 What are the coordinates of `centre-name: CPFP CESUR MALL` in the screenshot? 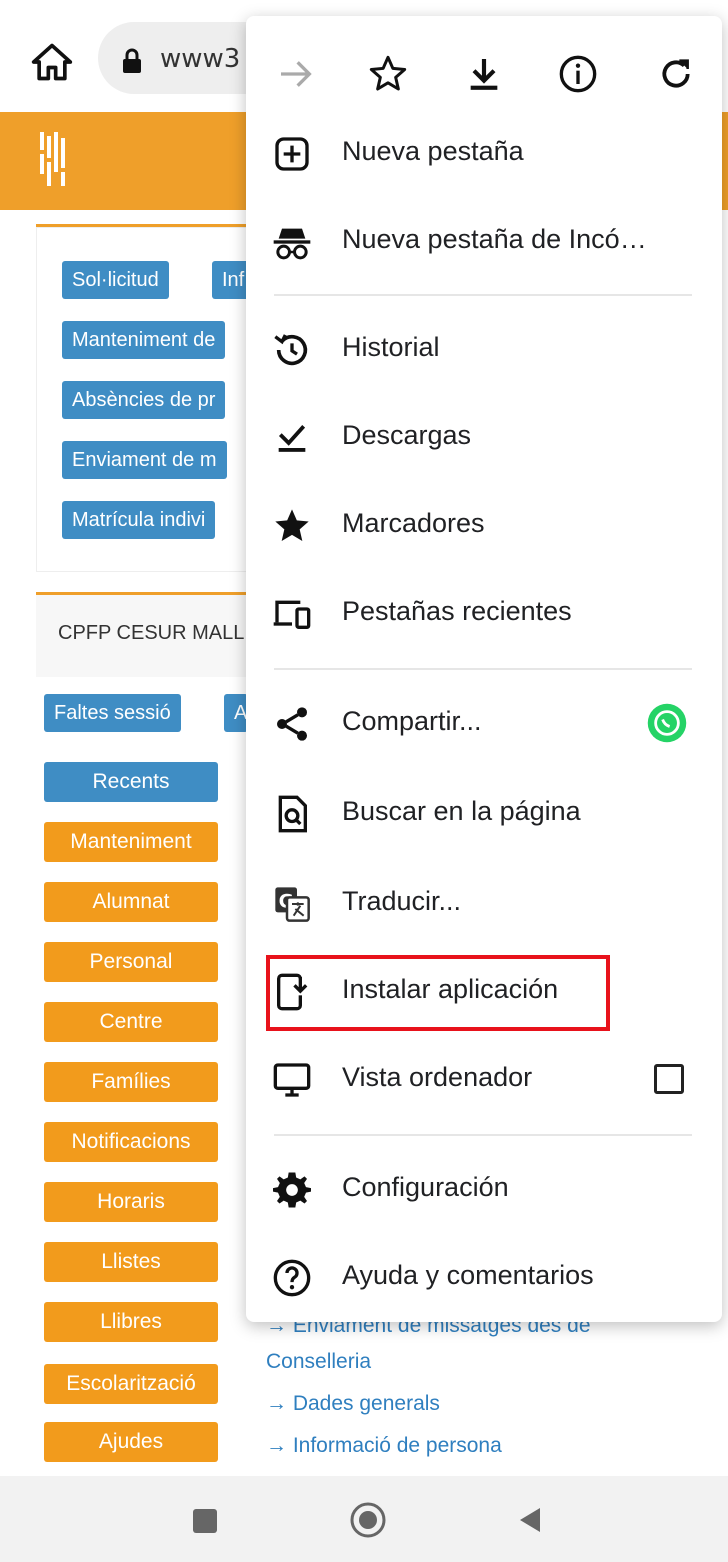 It's located at (151, 633).